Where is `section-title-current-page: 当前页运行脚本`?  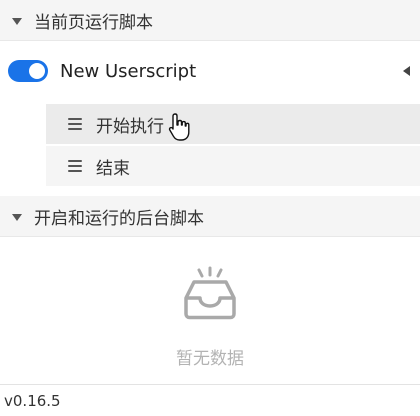 section-title-current-page: 当前页运行脚本 is located at coordinates (93, 22).